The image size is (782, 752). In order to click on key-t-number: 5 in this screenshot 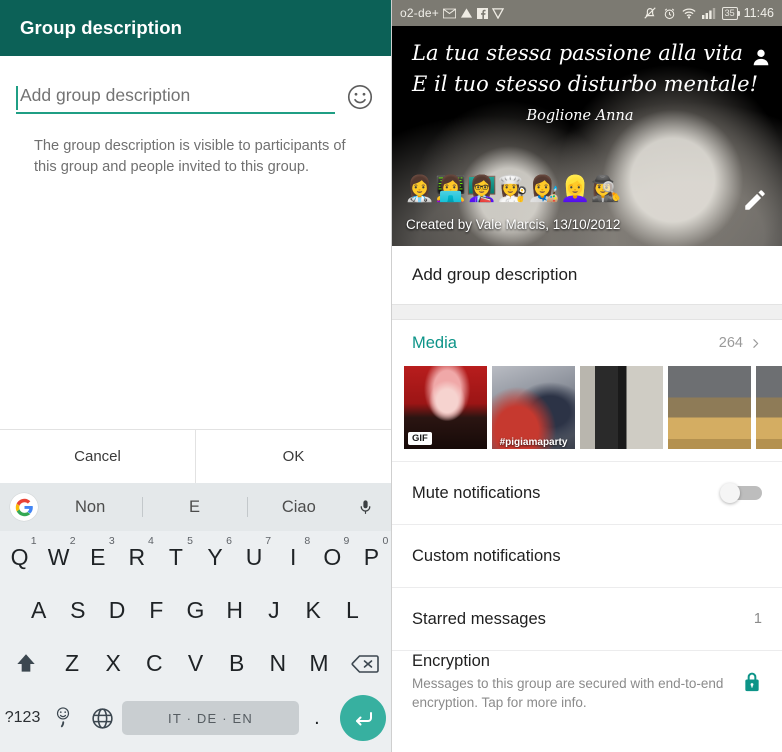, I will do `click(190, 541)`.